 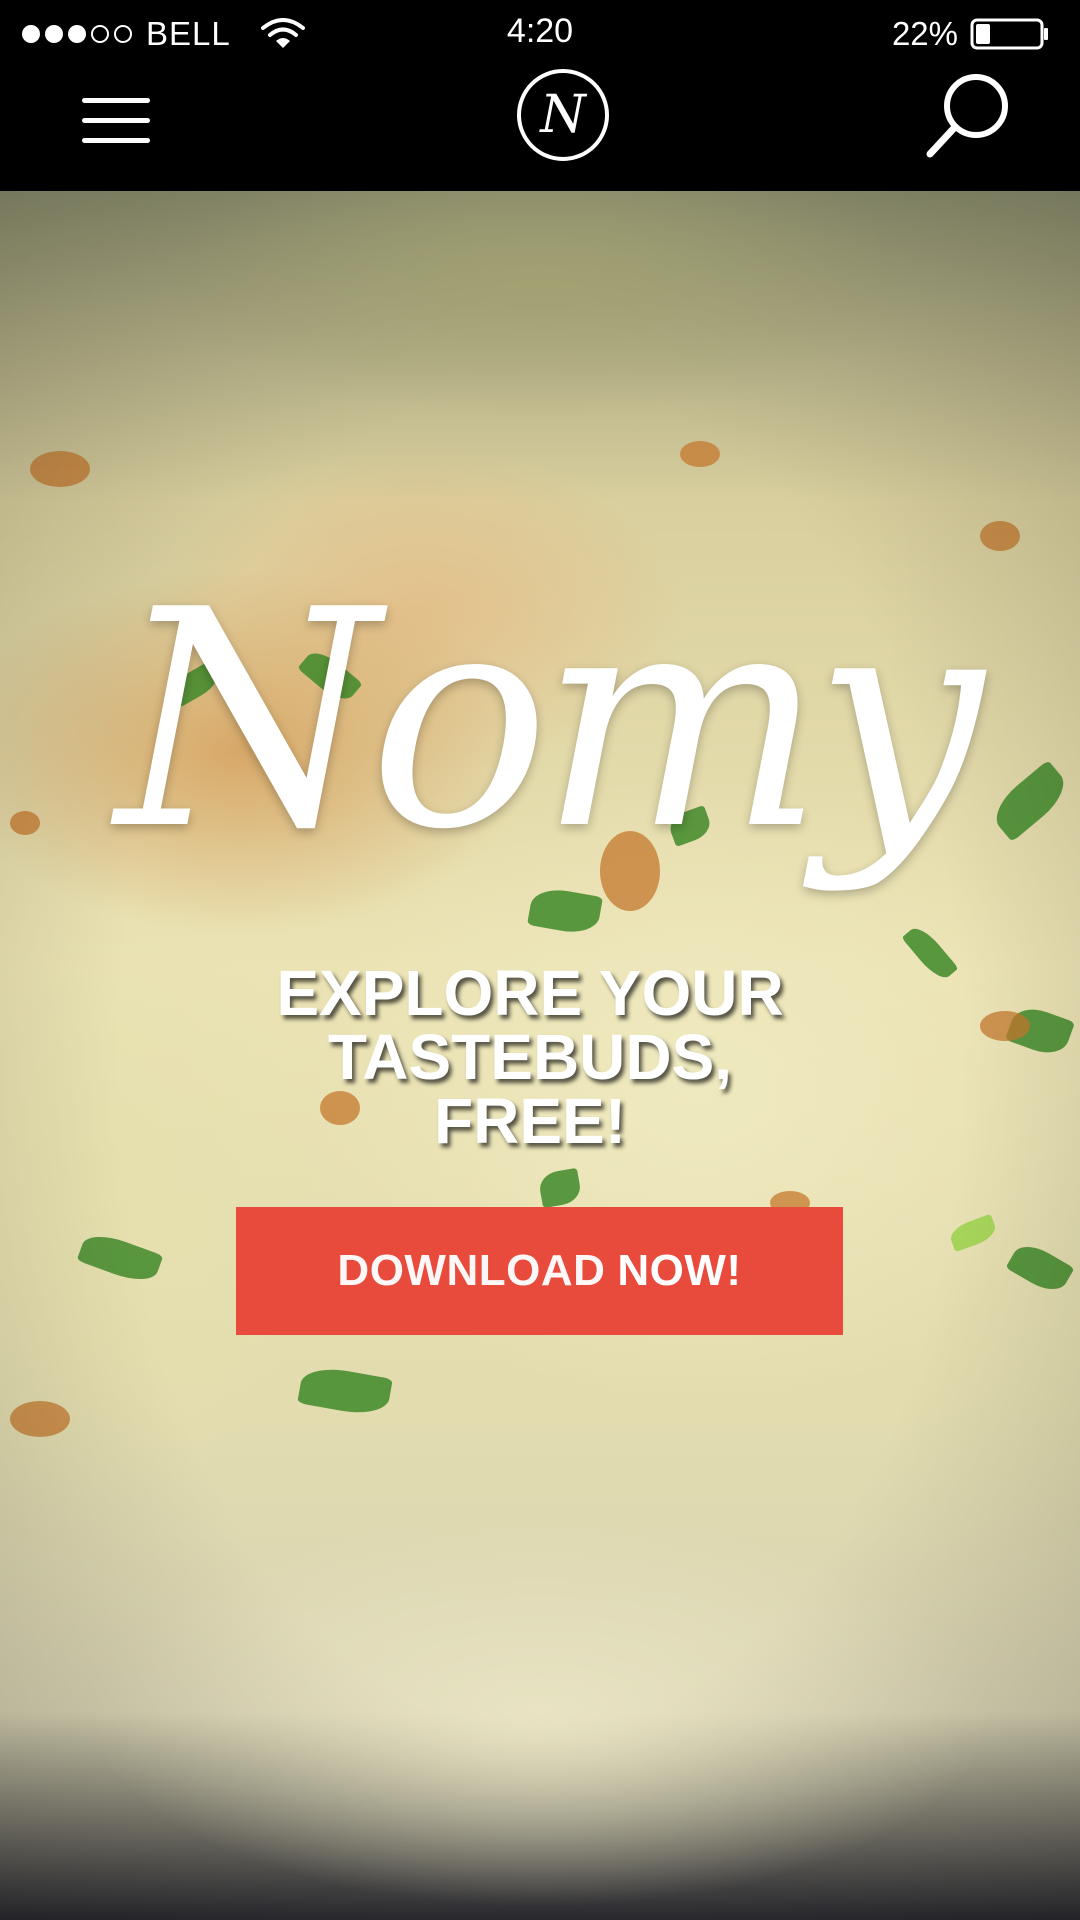 I want to click on tagline-line: TASTEBUDS,, so click(x=530, y=1057).